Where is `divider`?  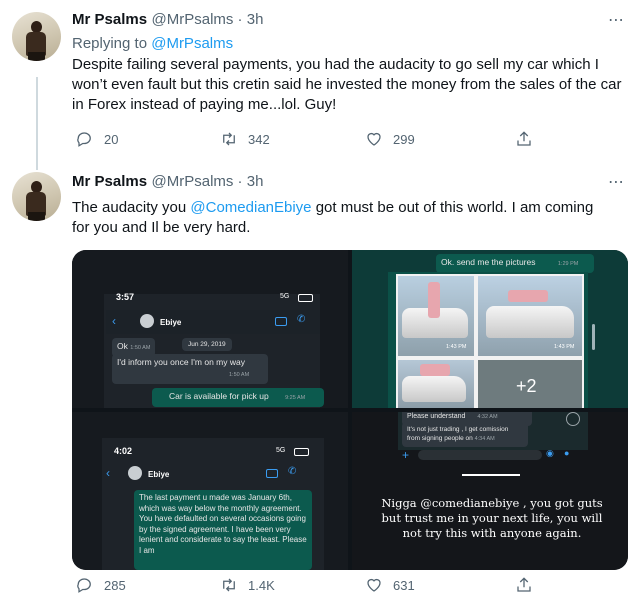
divider is located at coordinates (491, 475).